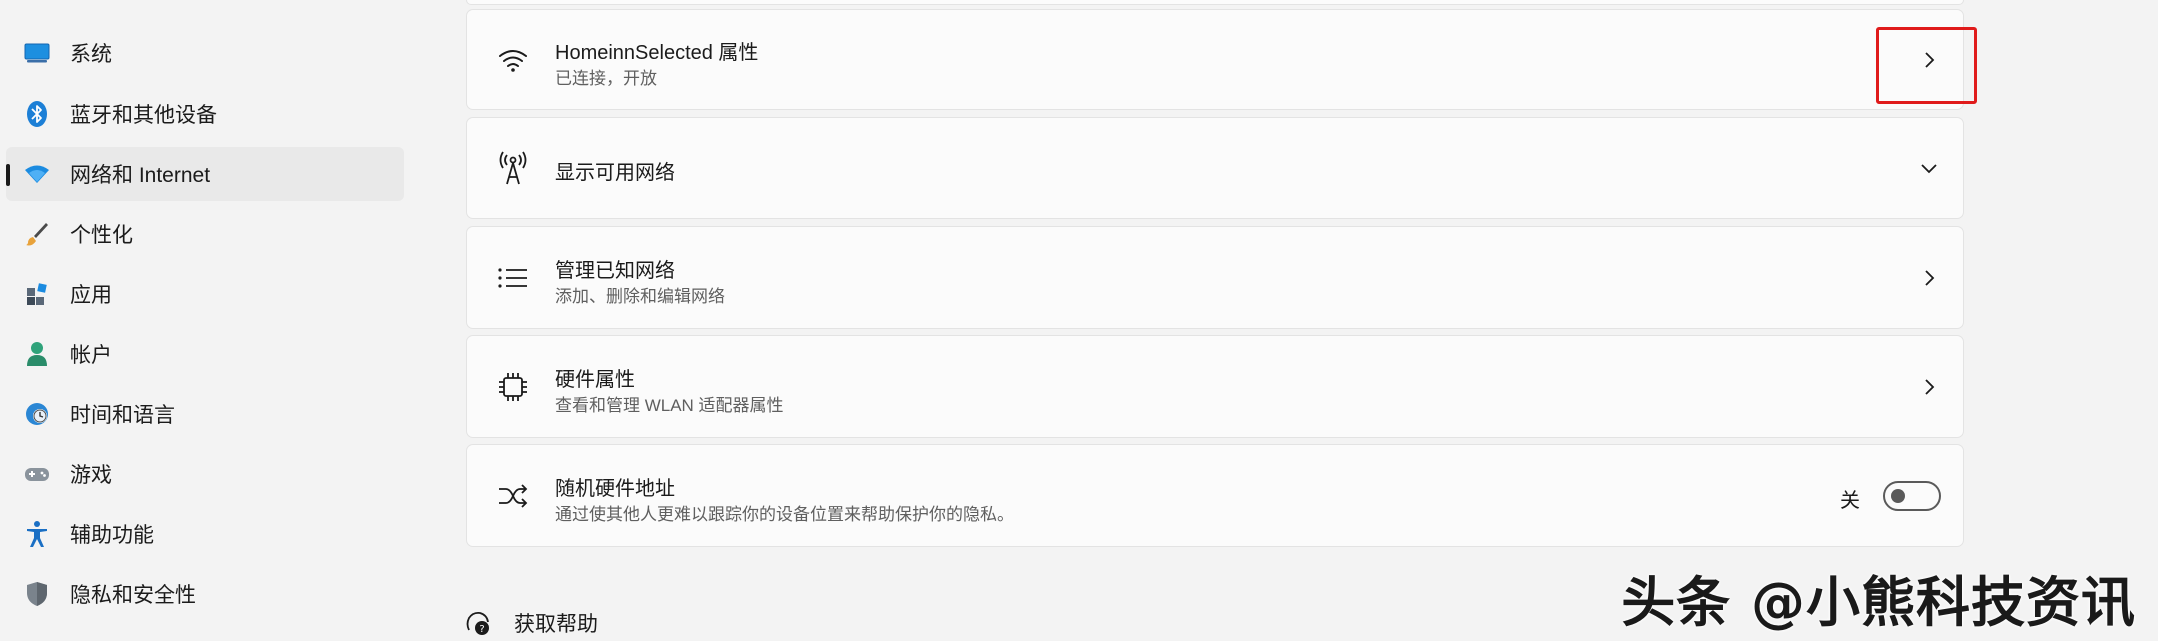  What do you see at coordinates (205, 294) in the screenshot?
I see `sidebar-item-apps: 应用` at bounding box center [205, 294].